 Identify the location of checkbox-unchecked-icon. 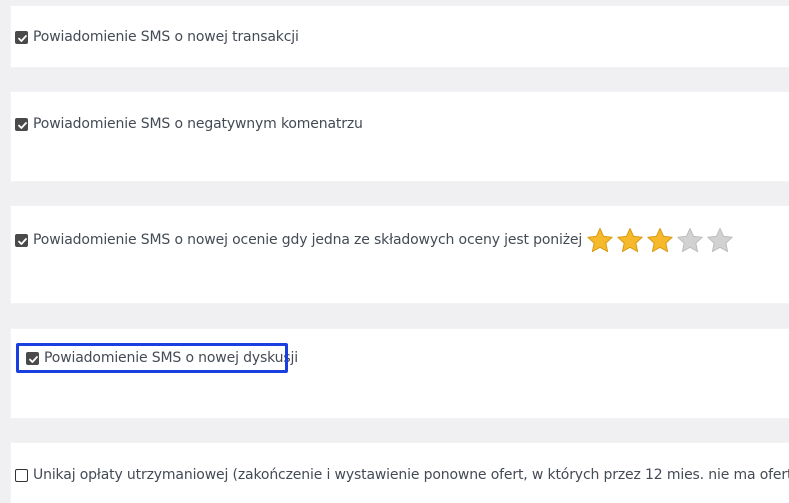
(21, 475).